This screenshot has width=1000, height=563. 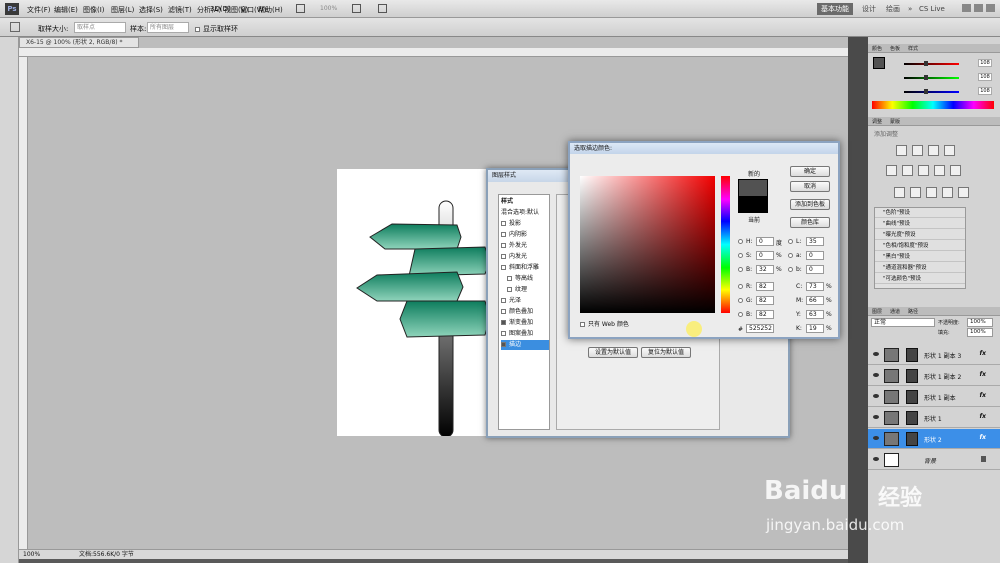 What do you see at coordinates (966, 8) in the screenshot?
I see `minimize-icon` at bounding box center [966, 8].